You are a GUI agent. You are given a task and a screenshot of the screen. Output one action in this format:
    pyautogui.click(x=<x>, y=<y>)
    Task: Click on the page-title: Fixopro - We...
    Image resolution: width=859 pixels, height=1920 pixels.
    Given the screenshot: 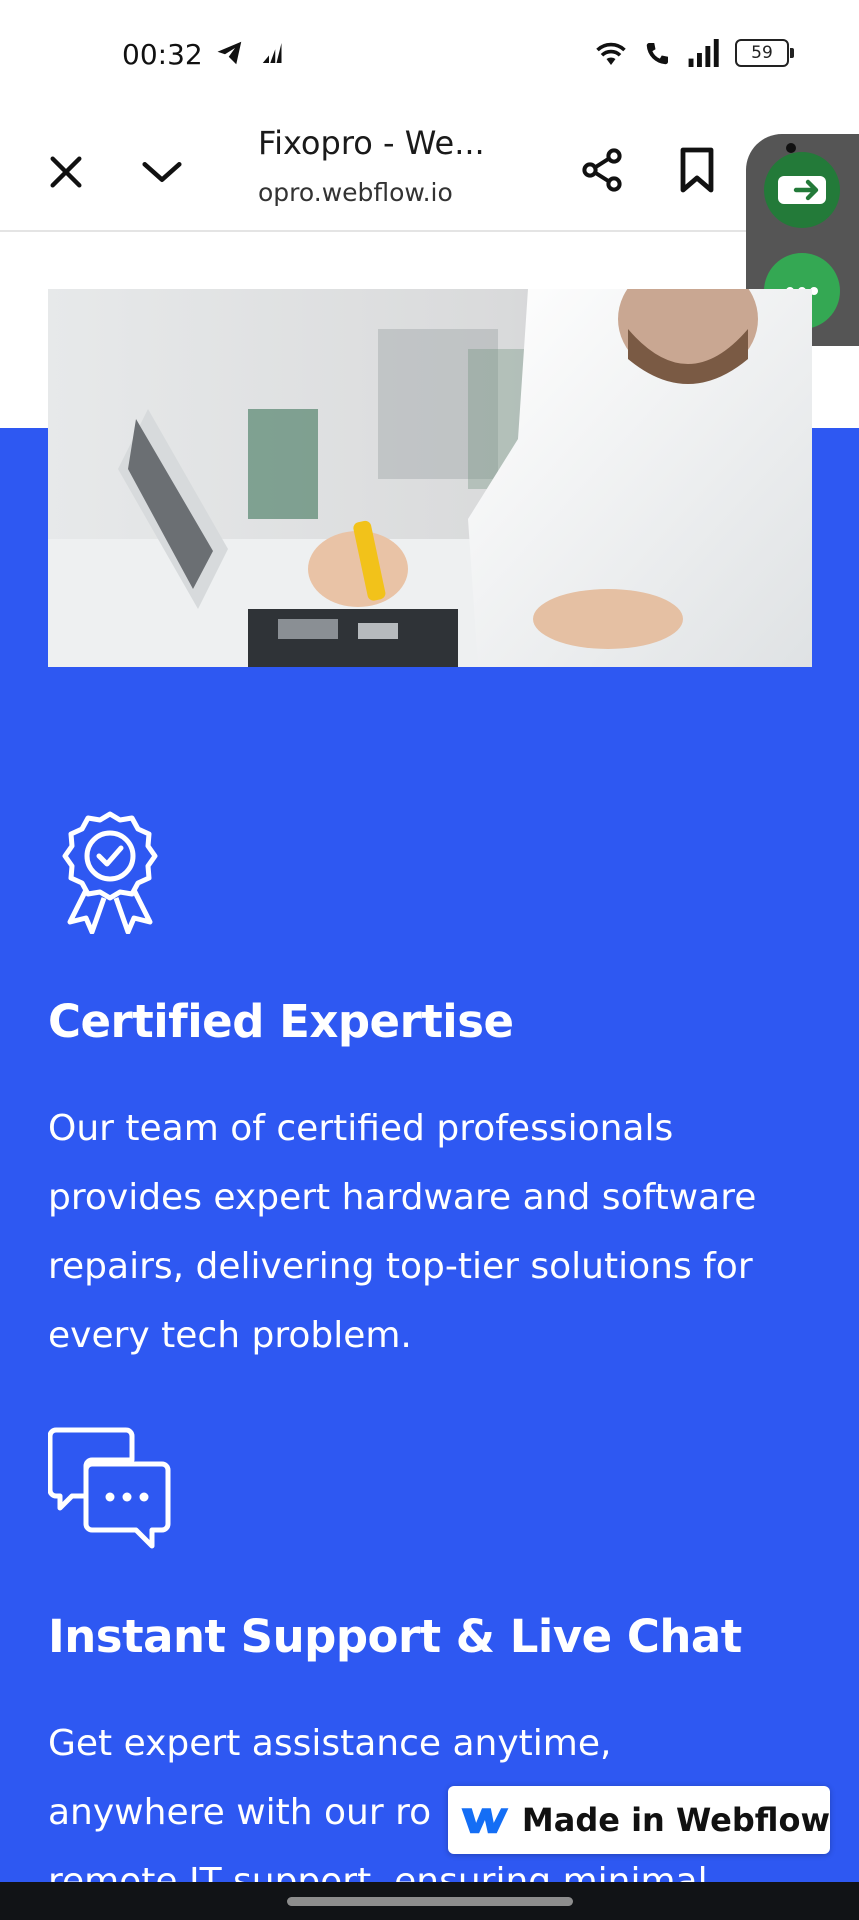 What is the action you would take?
    pyautogui.click(x=371, y=143)
    